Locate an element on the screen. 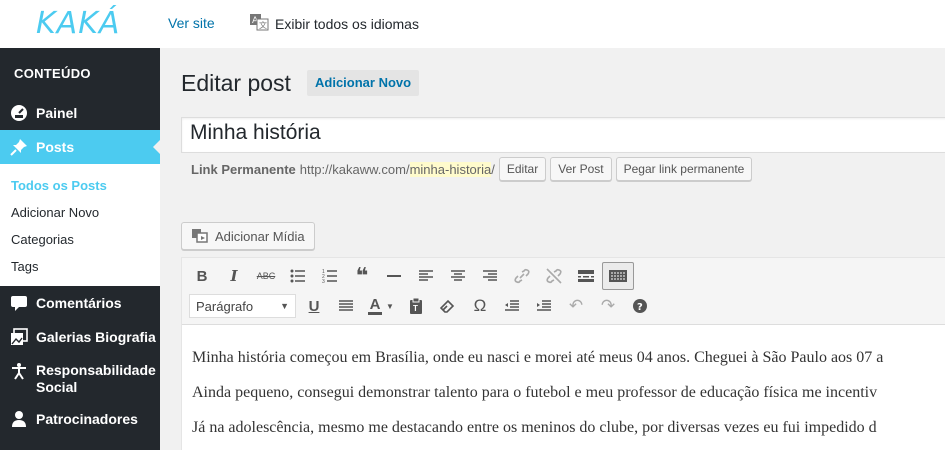 Image resolution: width=945 pixels, height=450 pixels. dashboard-icon is located at coordinates (19, 113).